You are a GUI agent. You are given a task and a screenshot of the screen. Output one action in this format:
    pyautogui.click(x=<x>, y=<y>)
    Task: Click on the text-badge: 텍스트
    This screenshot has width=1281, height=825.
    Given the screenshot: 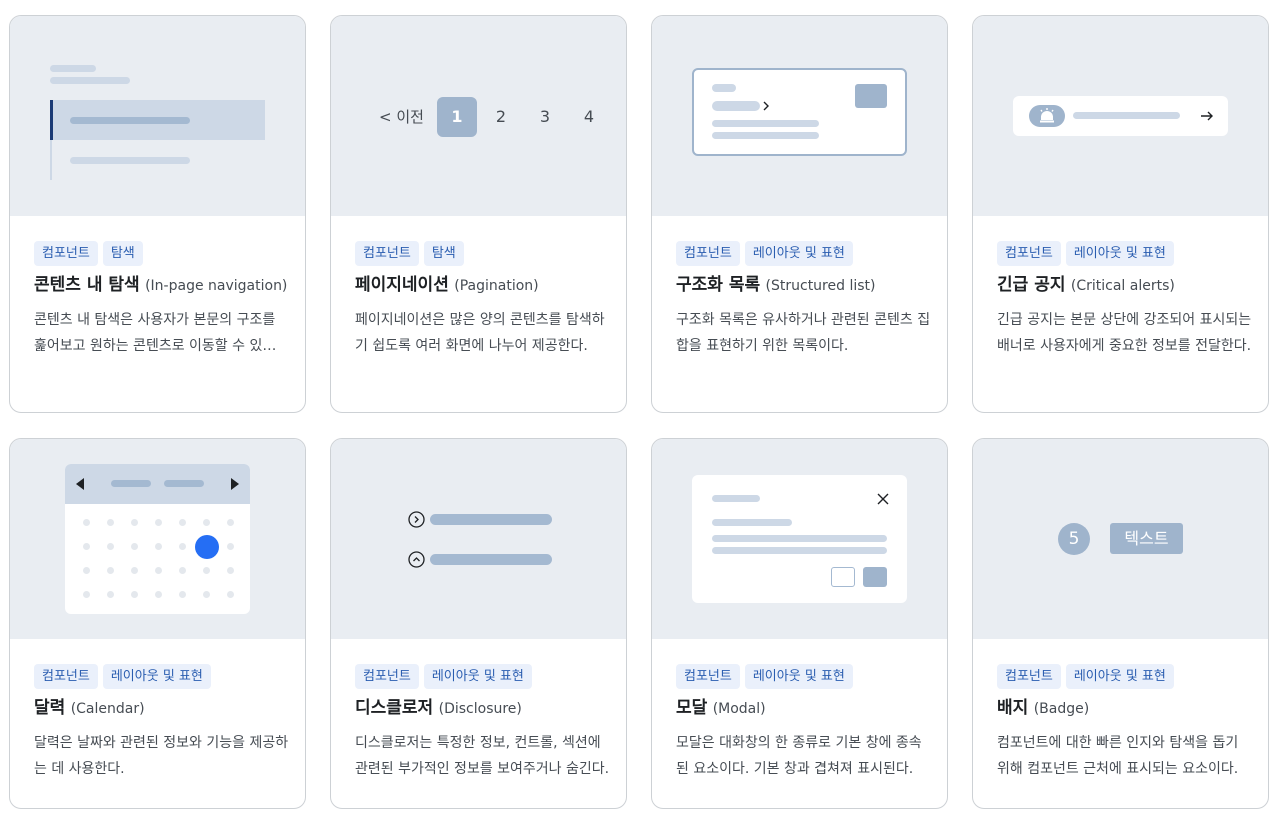 What is the action you would take?
    pyautogui.click(x=1146, y=538)
    